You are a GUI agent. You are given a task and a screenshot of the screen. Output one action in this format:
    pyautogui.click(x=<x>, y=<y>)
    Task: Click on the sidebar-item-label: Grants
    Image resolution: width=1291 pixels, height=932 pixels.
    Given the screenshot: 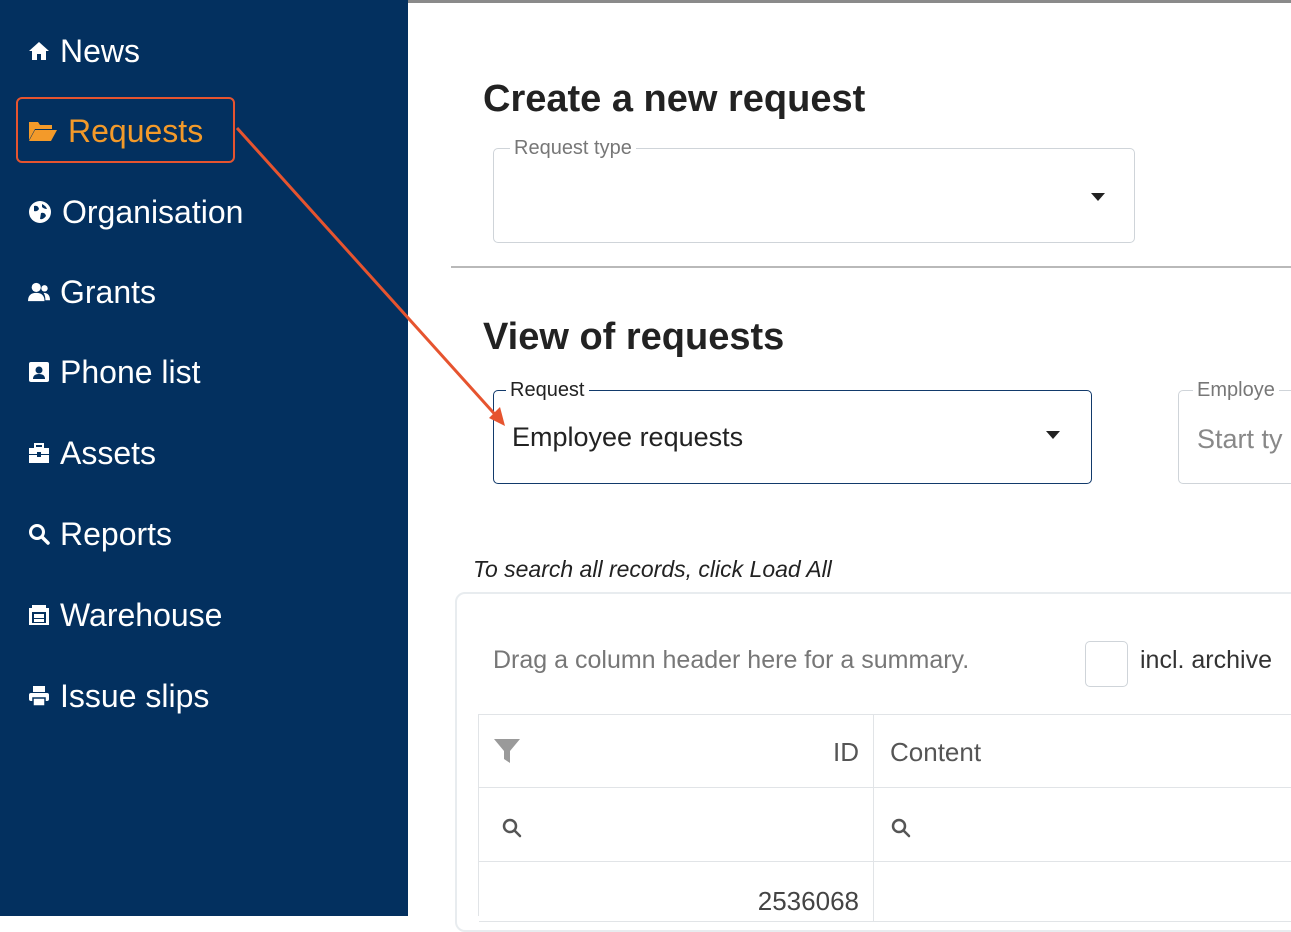 What is the action you would take?
    pyautogui.click(x=108, y=292)
    